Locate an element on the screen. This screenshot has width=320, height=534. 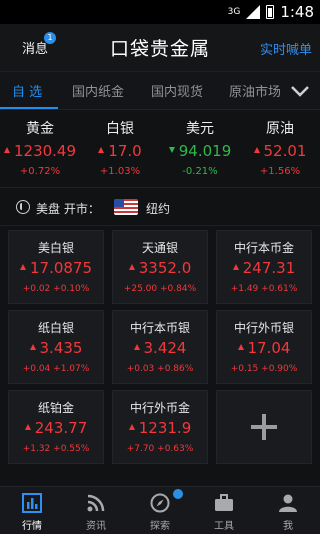
chart-icon is located at coordinates (32, 503).